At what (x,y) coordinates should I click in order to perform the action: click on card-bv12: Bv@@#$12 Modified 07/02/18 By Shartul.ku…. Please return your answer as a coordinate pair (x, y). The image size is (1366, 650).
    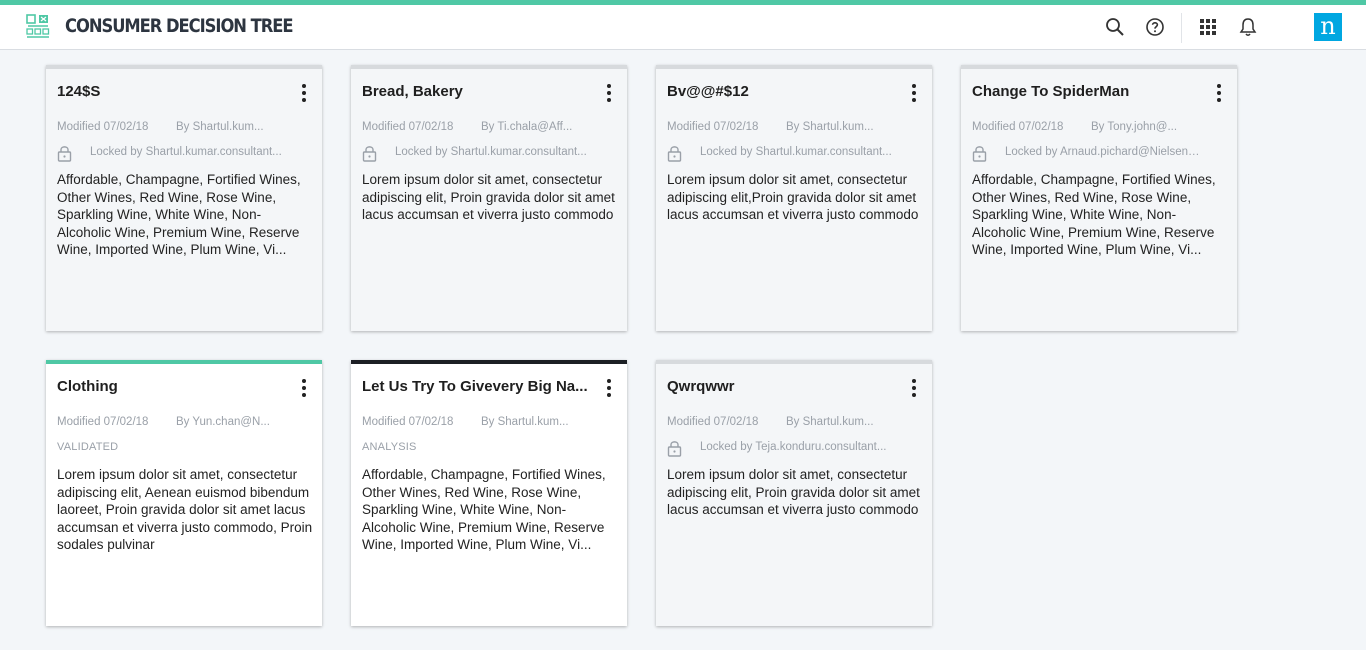
    Looking at the image, I should click on (794, 198).